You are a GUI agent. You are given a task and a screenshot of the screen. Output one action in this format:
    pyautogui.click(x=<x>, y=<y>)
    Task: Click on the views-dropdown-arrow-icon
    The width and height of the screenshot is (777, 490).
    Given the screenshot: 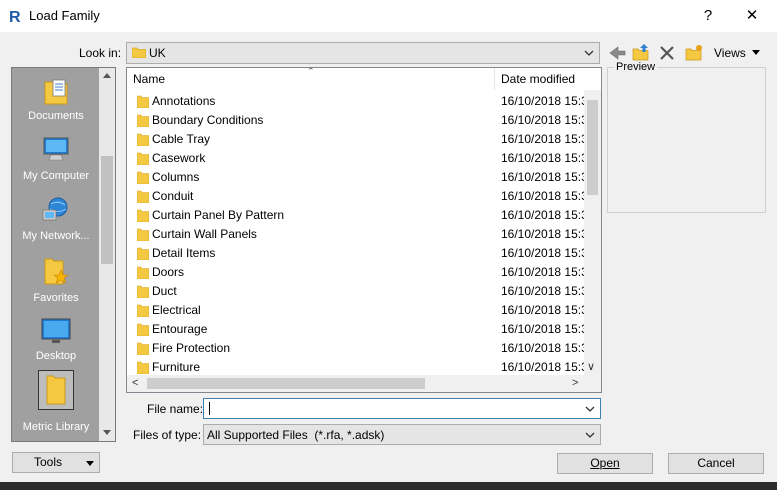 What is the action you would take?
    pyautogui.click(x=756, y=52)
    